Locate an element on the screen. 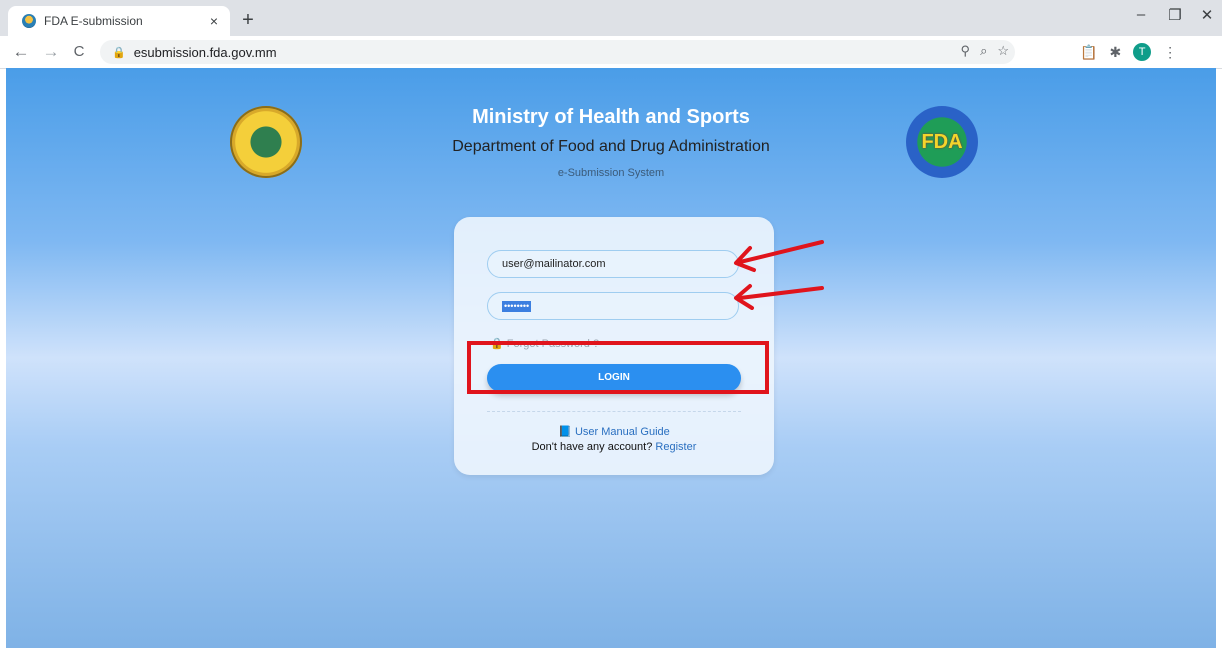 The height and width of the screenshot is (648, 1222). register-link: Register is located at coordinates (675, 447).